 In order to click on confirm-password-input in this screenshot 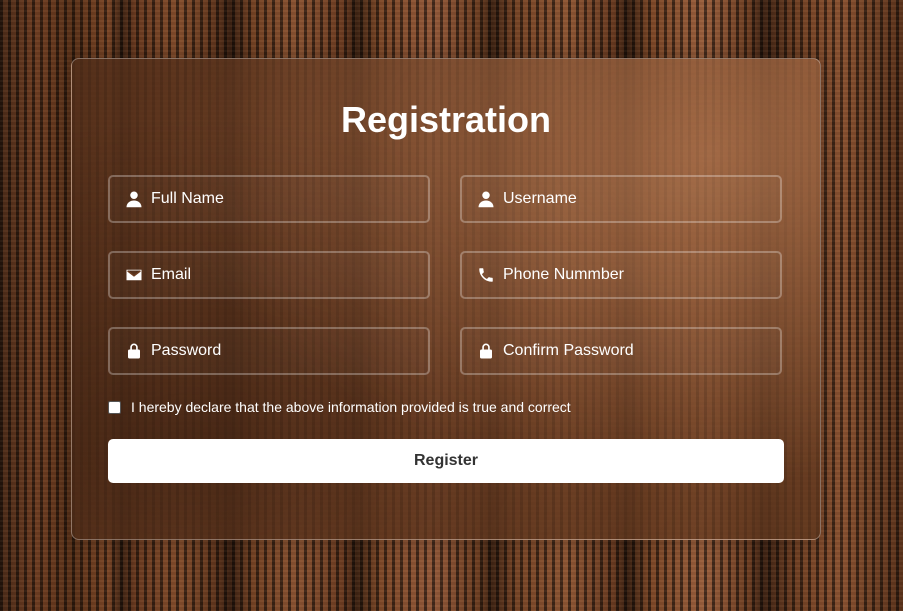, I will do `click(638, 351)`.